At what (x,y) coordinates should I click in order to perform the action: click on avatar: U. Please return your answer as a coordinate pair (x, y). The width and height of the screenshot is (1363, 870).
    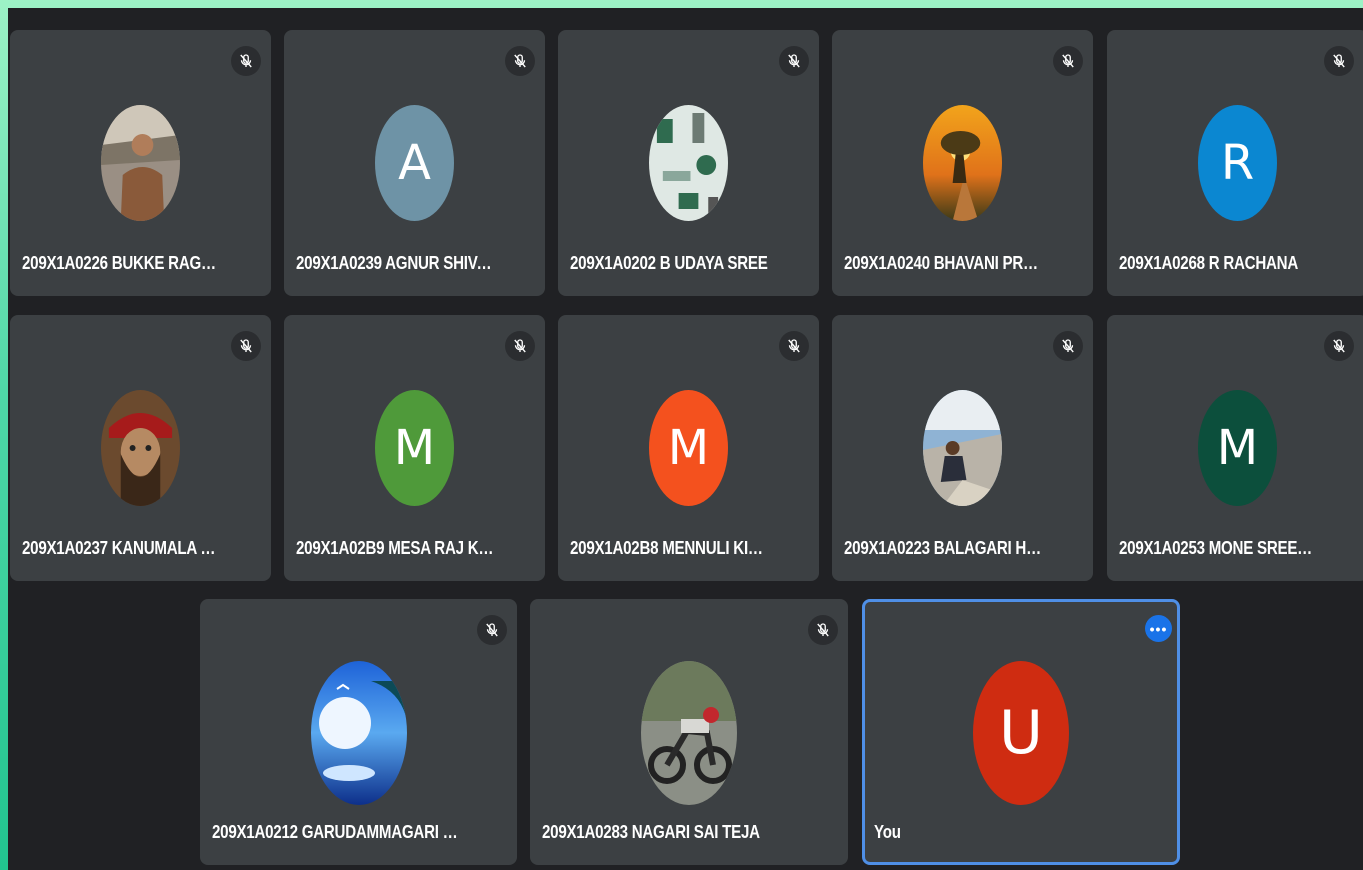
    Looking at the image, I should click on (1021, 733).